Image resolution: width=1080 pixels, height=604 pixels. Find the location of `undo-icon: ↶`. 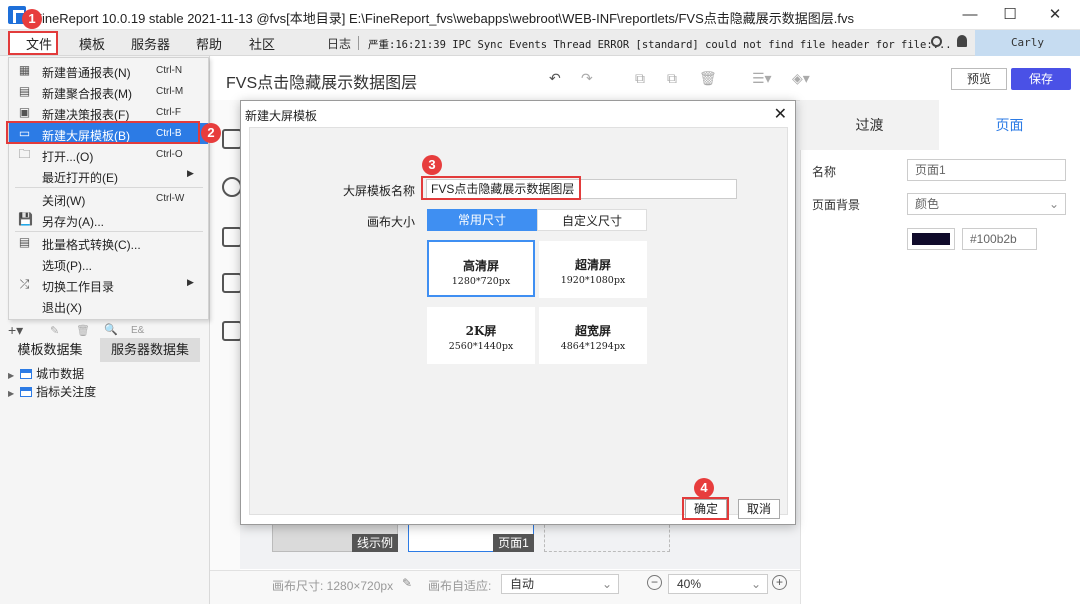

undo-icon: ↶ is located at coordinates (555, 78).